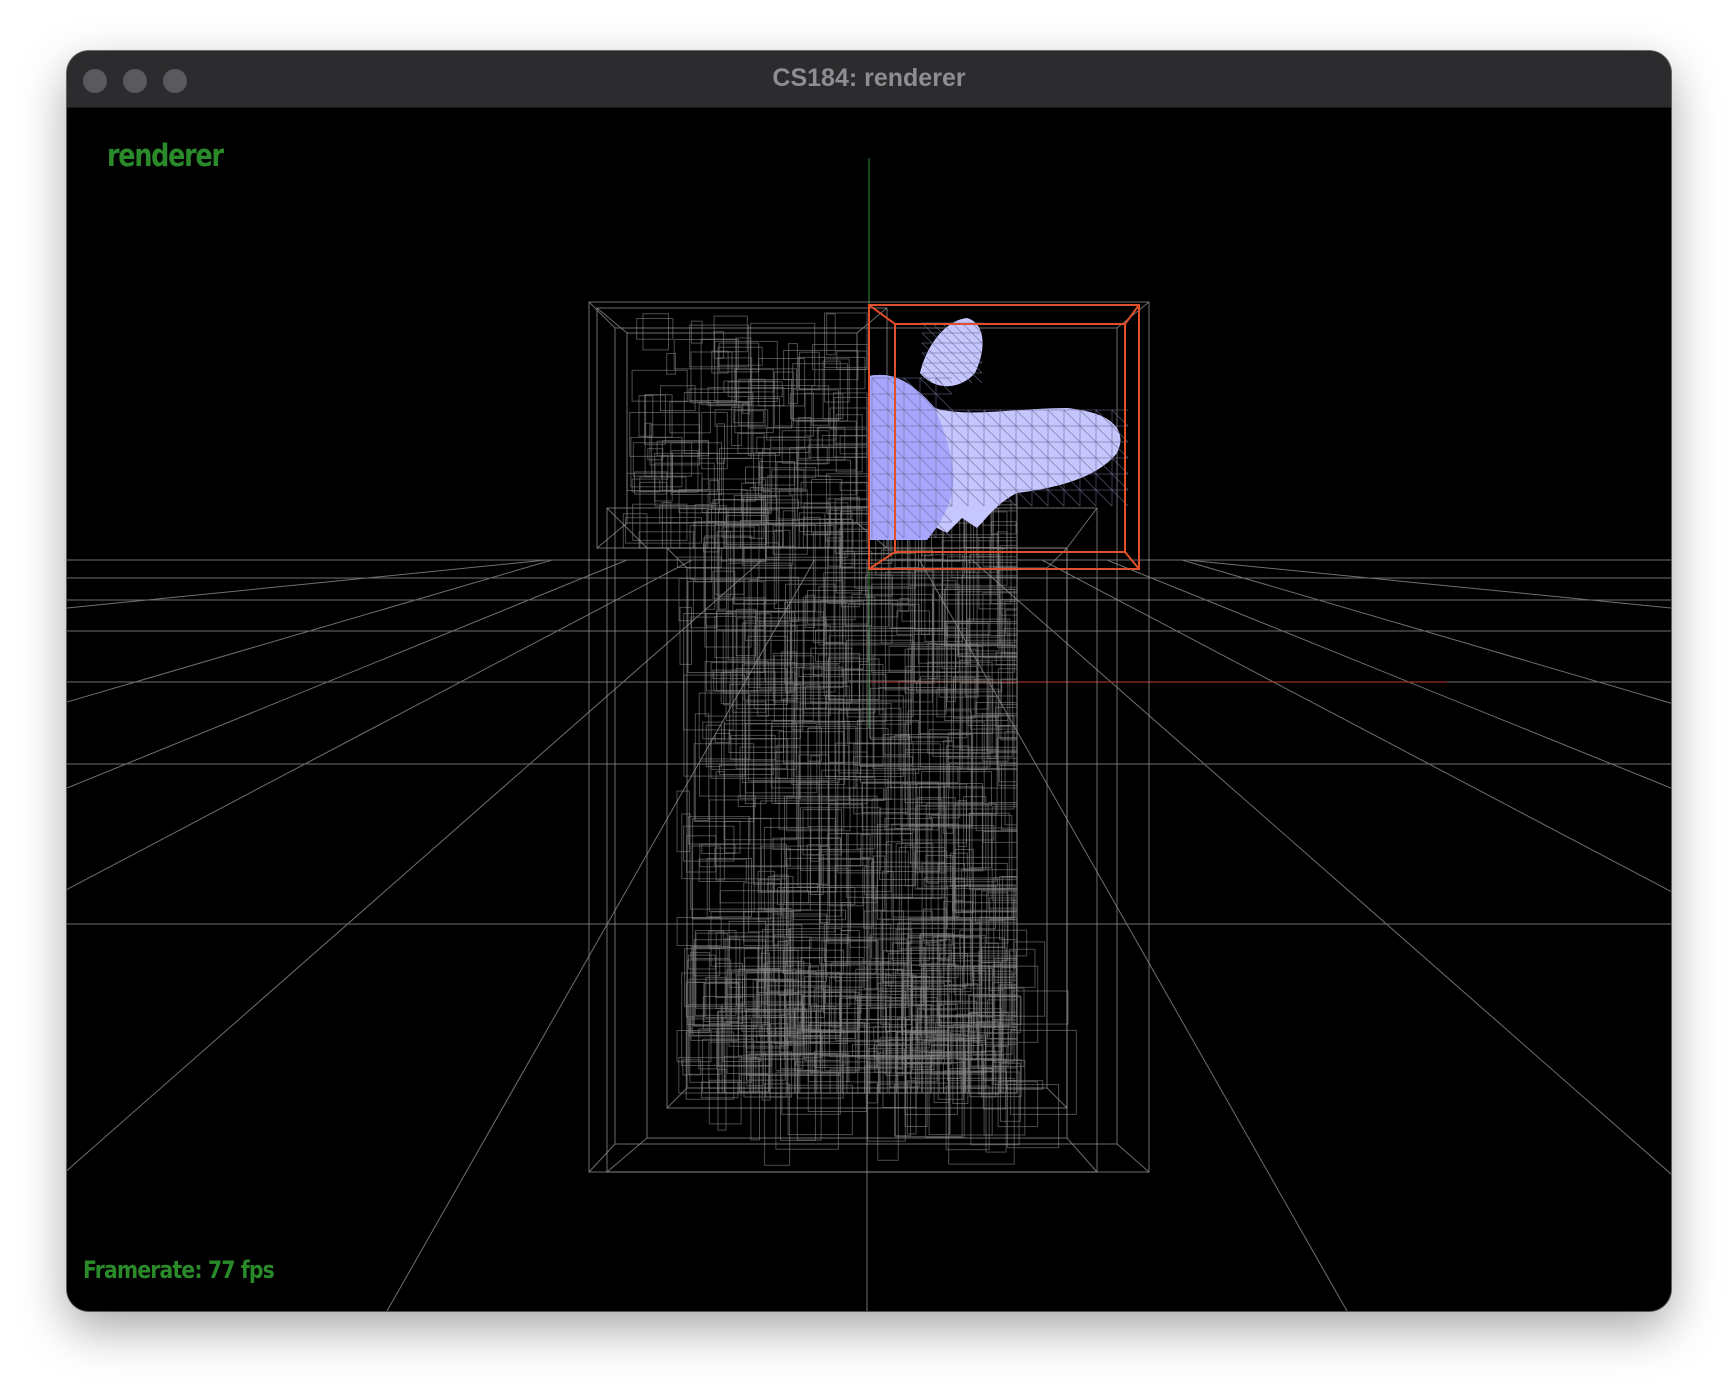 The width and height of the screenshot is (1736, 1392). Describe the element at coordinates (165, 156) in the screenshot. I see `app-label: renderer` at that location.